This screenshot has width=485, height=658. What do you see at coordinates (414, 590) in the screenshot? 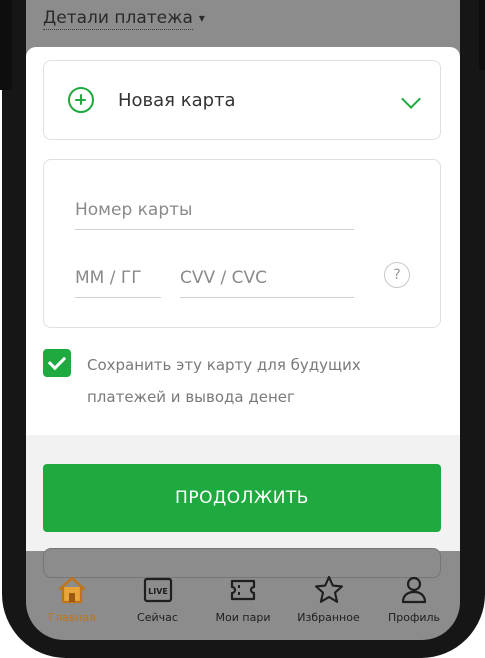
I see `profile-icon` at bounding box center [414, 590].